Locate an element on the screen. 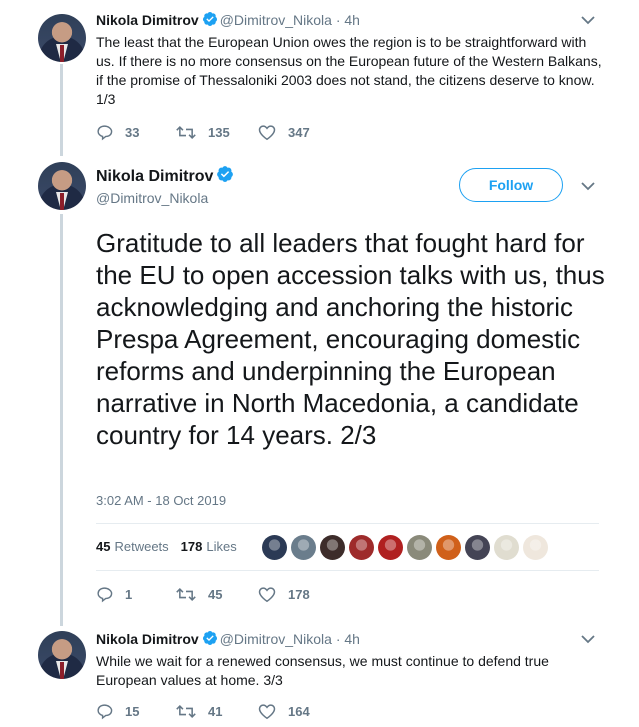 This screenshot has width=639, height=727. retweet-count: 135 is located at coordinates (219, 132).